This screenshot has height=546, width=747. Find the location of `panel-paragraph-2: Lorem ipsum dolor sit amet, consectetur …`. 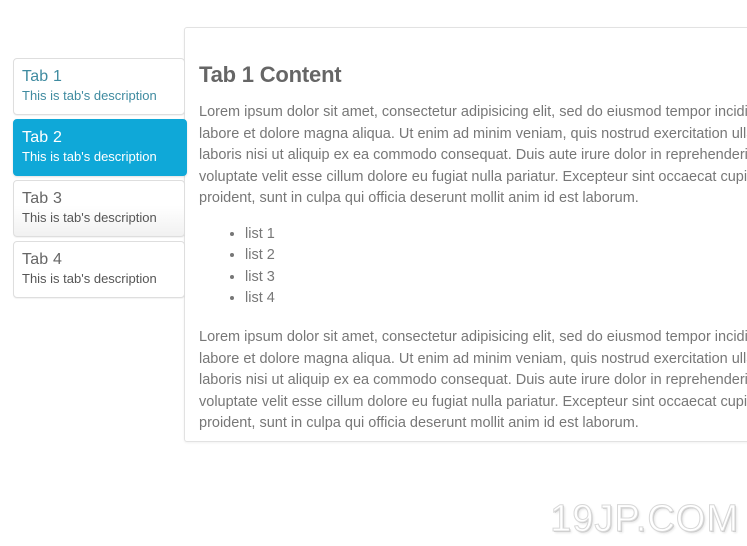

panel-paragraph-2: Lorem ipsum dolor sit amet, consectetur … is located at coordinates (473, 380).